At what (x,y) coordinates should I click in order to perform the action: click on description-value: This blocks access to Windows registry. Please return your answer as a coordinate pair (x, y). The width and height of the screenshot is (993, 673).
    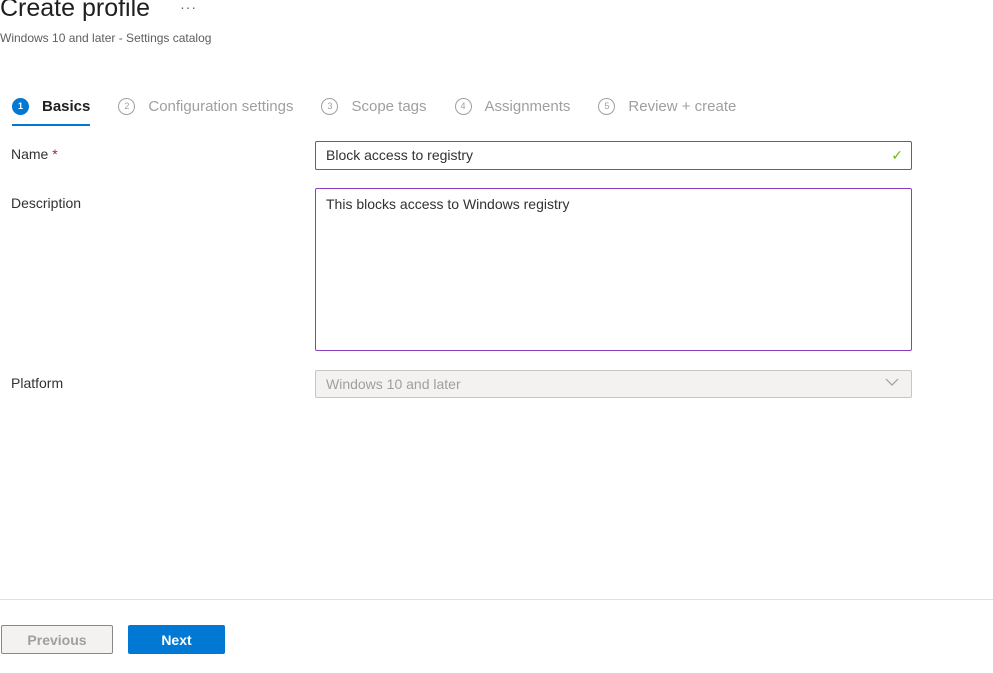
    Looking at the image, I should click on (448, 204).